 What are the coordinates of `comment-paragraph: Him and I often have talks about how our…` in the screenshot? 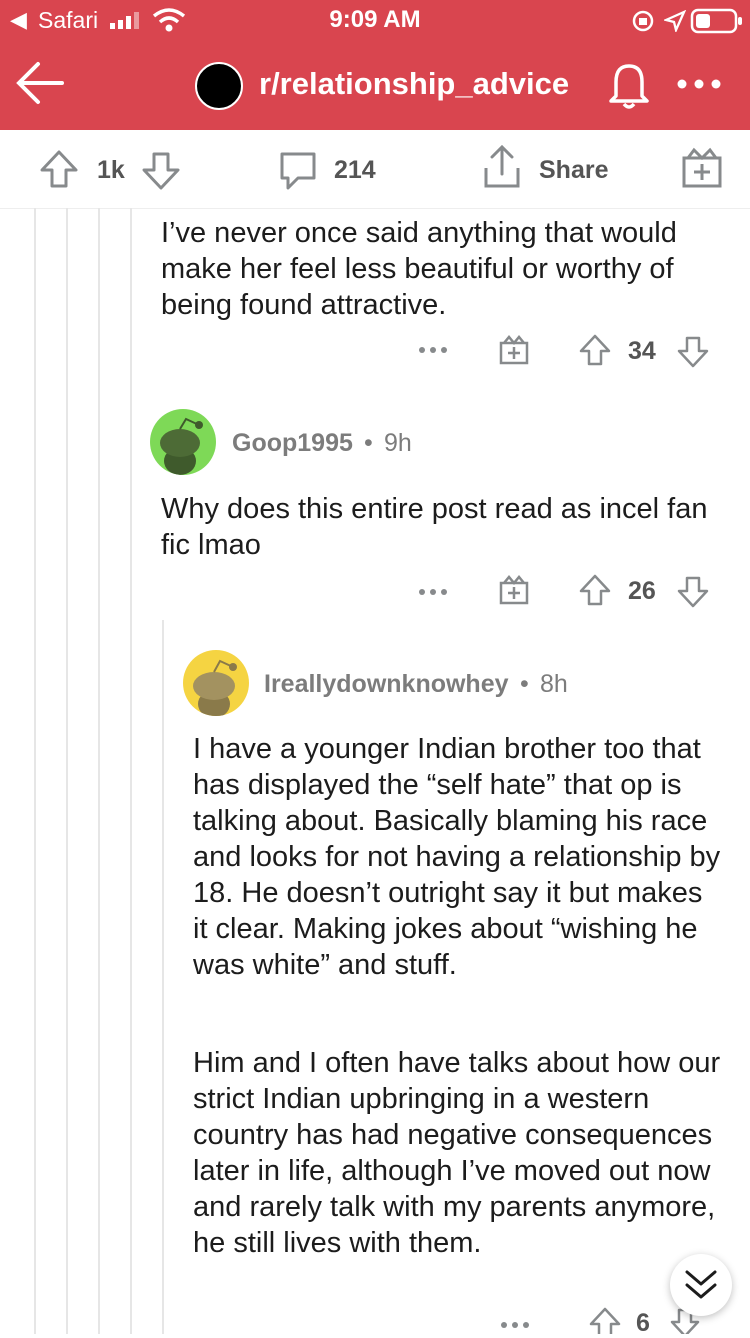 It's located at (457, 1153).